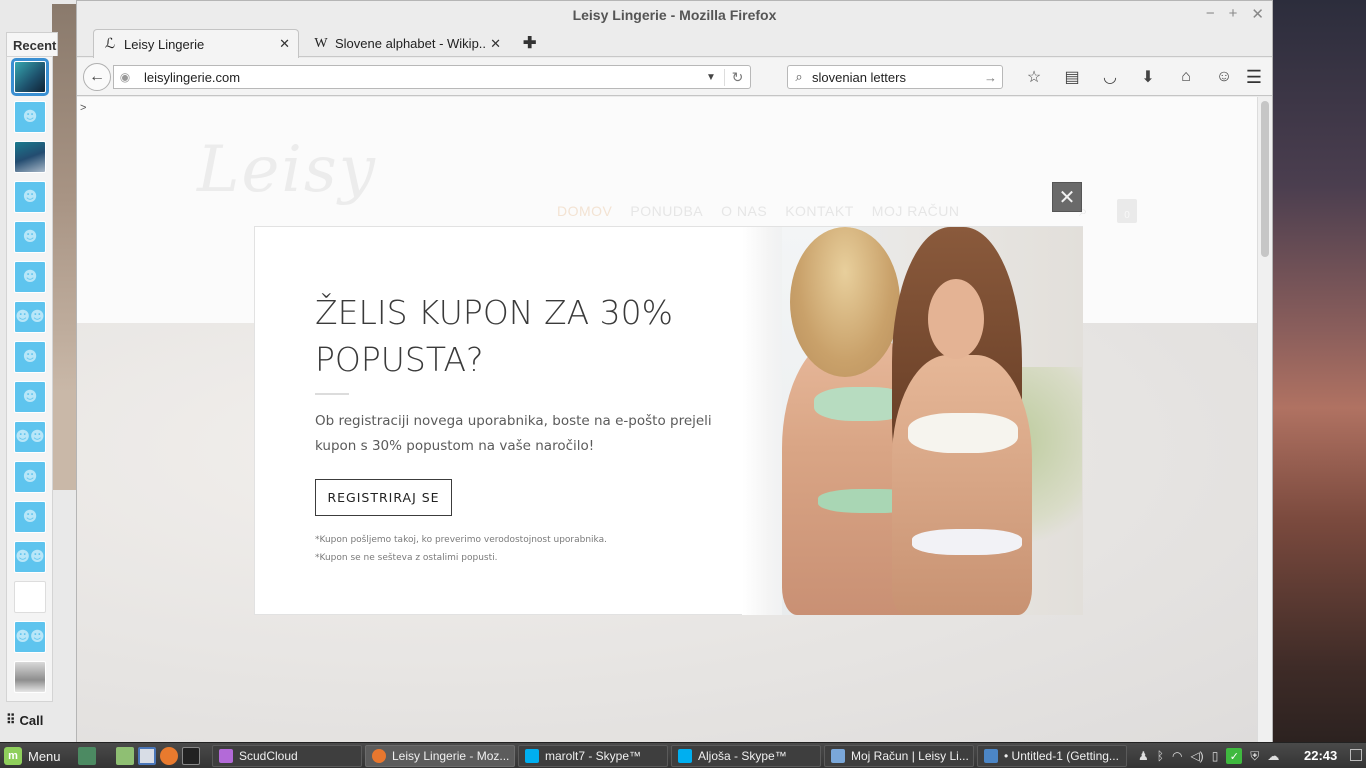 The width and height of the screenshot is (1366, 768). I want to click on url-bar: ◉ leisylingerie.com ▼ ↻, so click(432, 77).